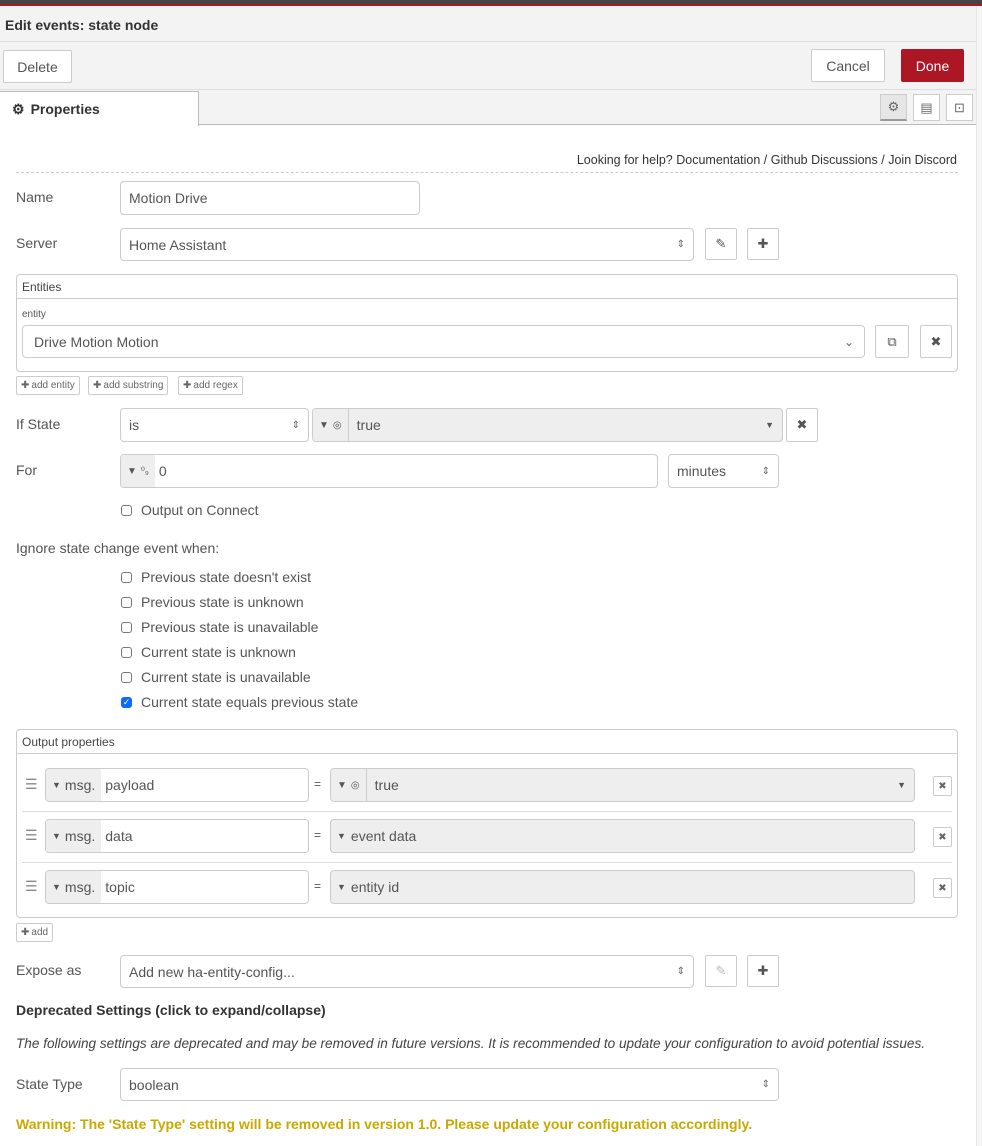  I want to click on scrollbar, so click(979, 576).